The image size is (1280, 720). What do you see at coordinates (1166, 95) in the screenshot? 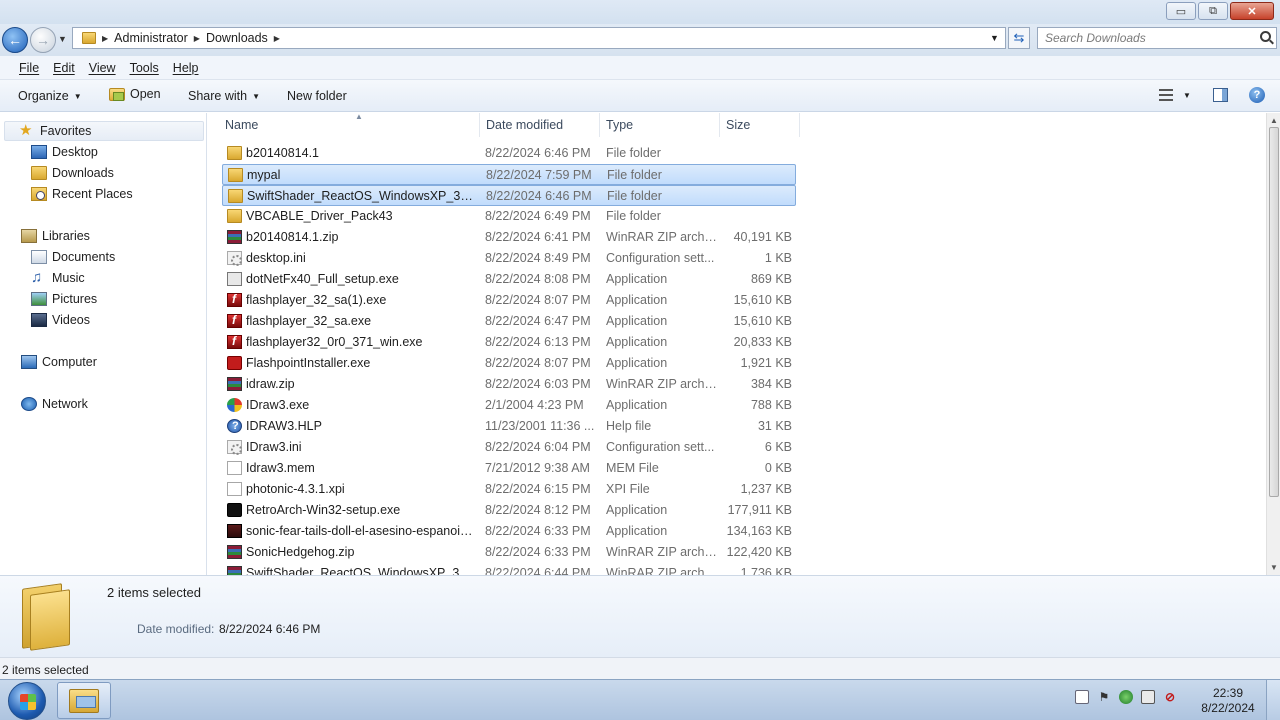
I see `view-options-icon` at bounding box center [1166, 95].